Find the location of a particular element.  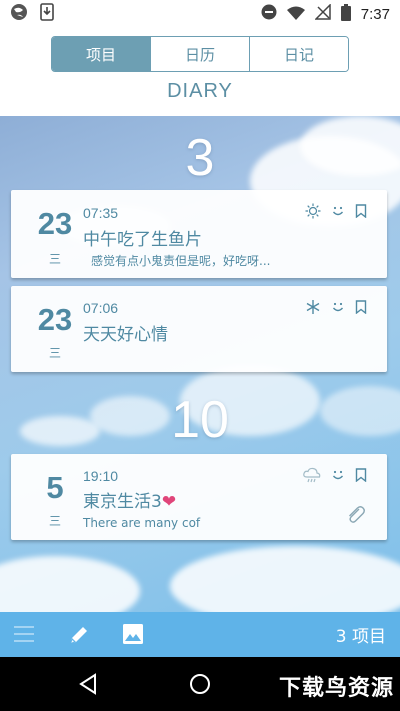

month-header: 10 is located at coordinates (200, 420).